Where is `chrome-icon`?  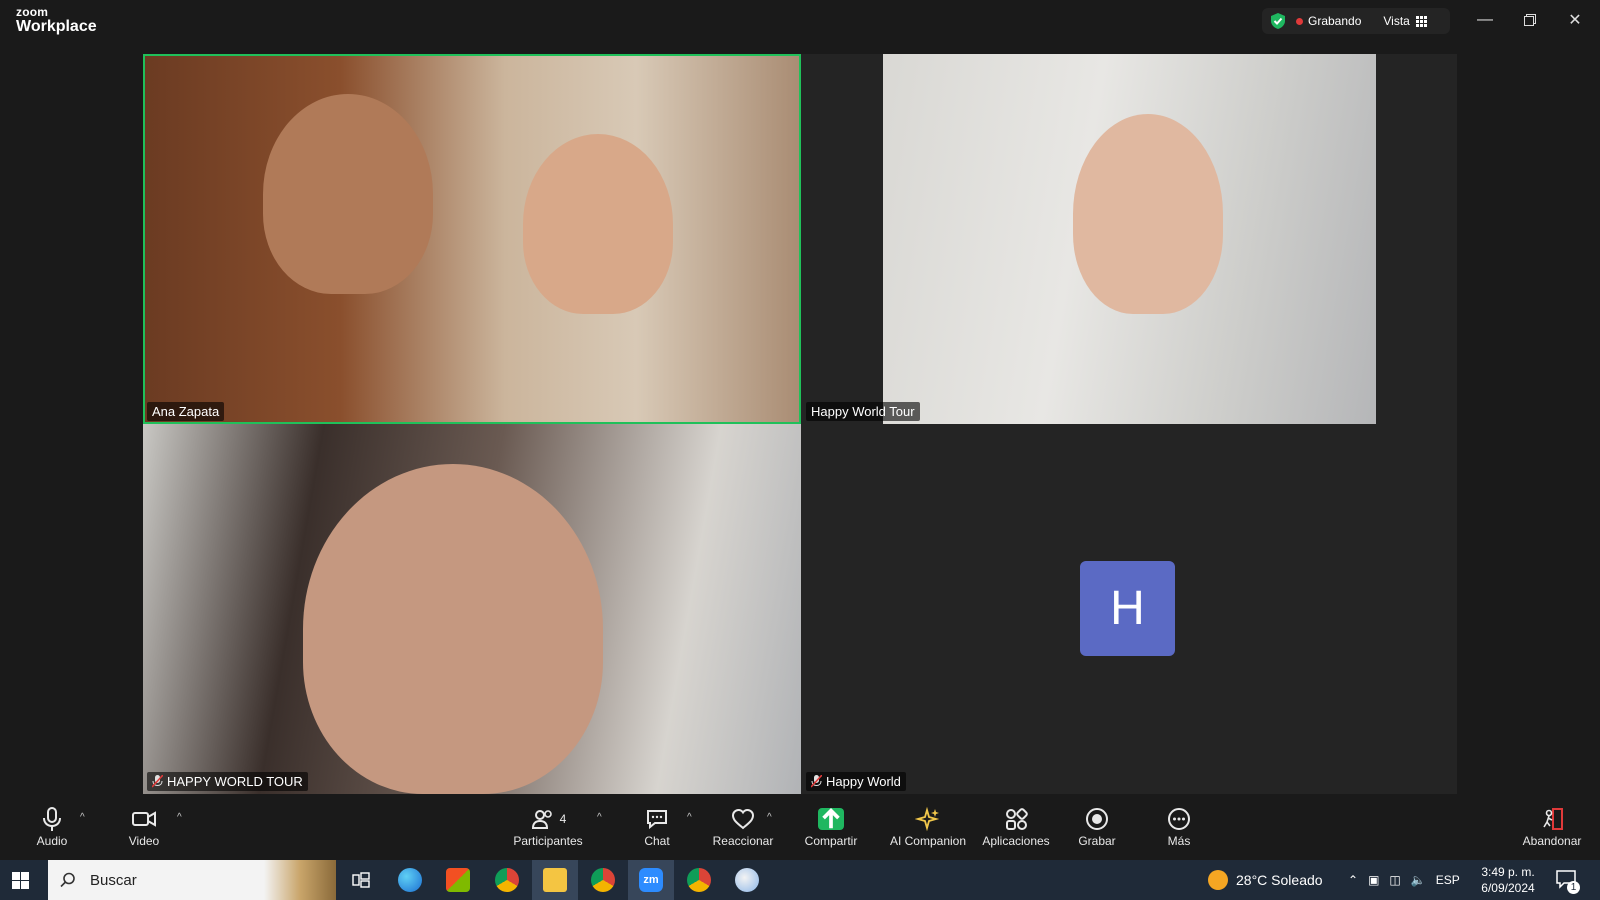
chrome-icon is located at coordinates (507, 880).